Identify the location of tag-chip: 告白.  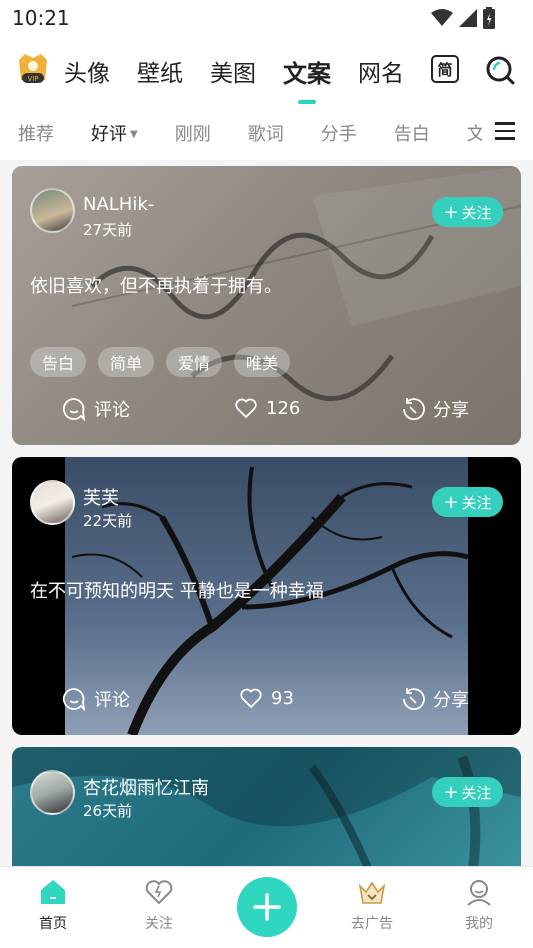
(58, 362).